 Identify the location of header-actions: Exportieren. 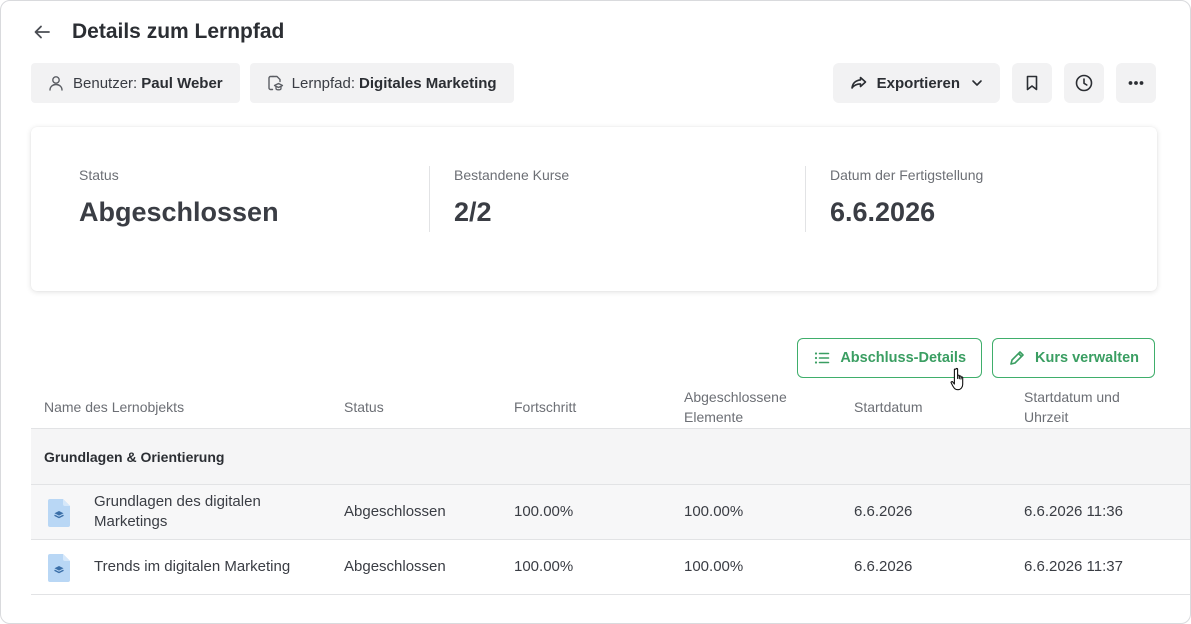
(994, 83).